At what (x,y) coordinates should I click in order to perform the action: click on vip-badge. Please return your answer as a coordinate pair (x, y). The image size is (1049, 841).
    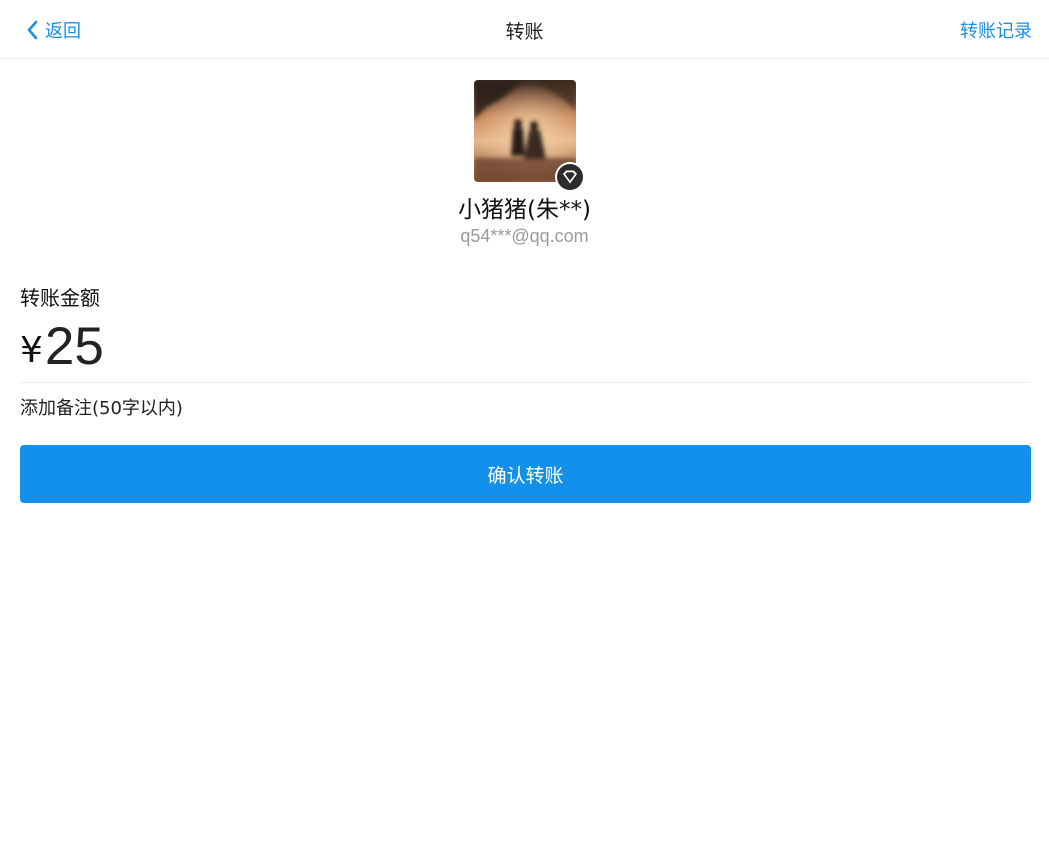
    Looking at the image, I should click on (569, 177).